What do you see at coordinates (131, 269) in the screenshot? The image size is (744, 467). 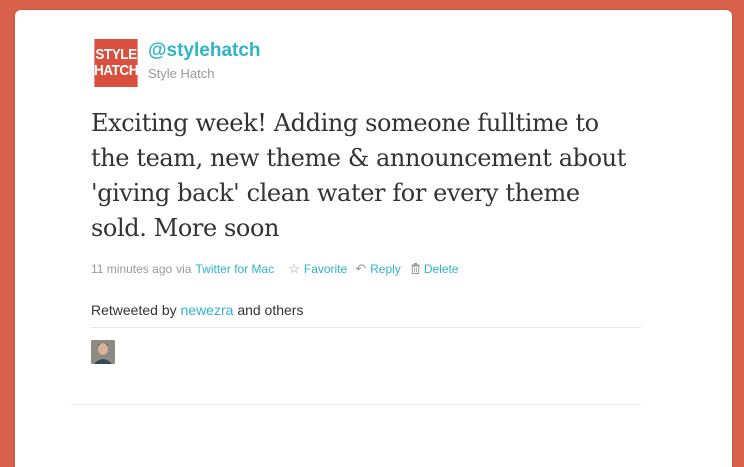 I see `tweet-timestamp: 11 minutes ago` at bounding box center [131, 269].